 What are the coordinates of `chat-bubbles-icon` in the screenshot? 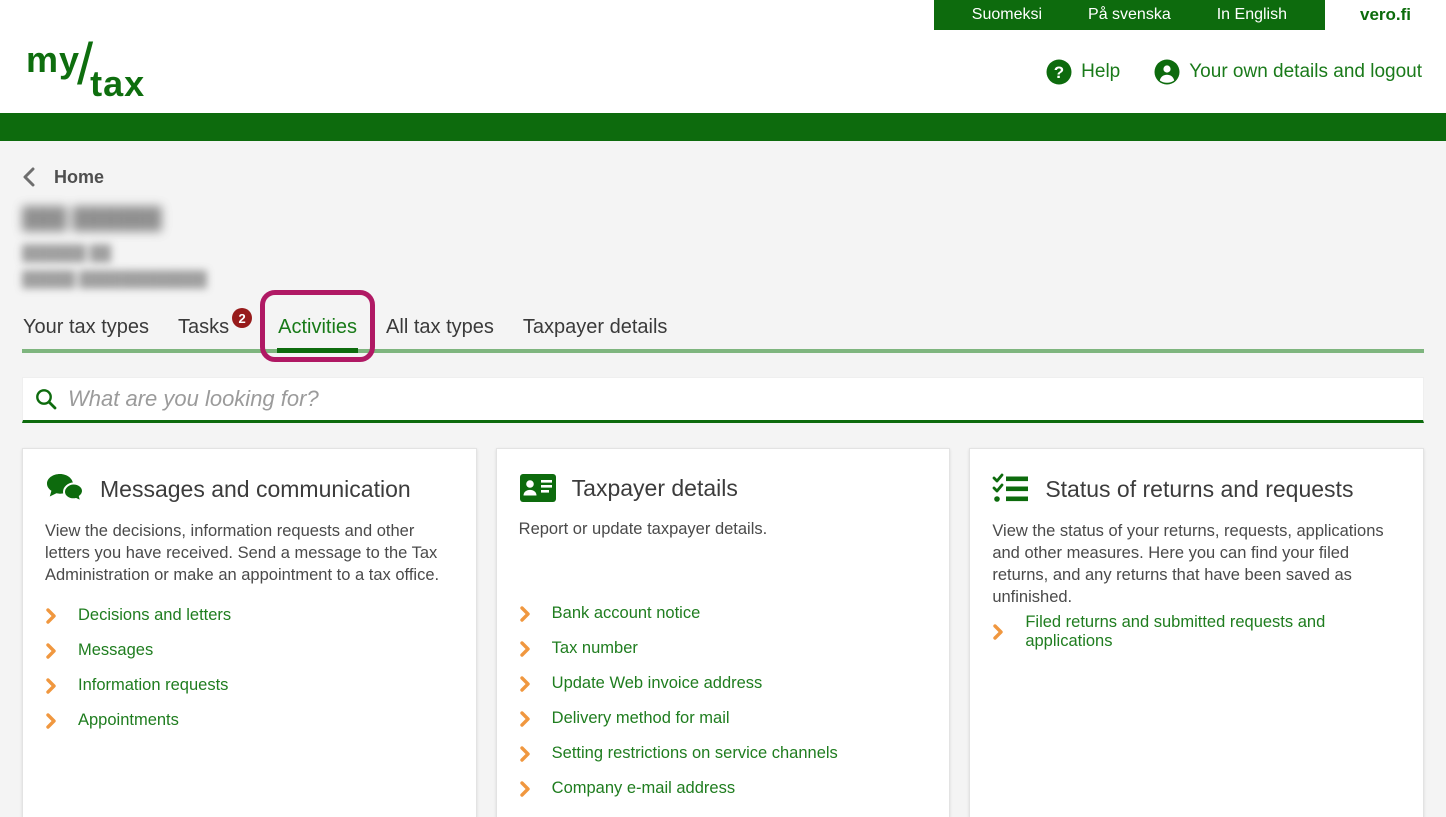 It's located at (65, 489).